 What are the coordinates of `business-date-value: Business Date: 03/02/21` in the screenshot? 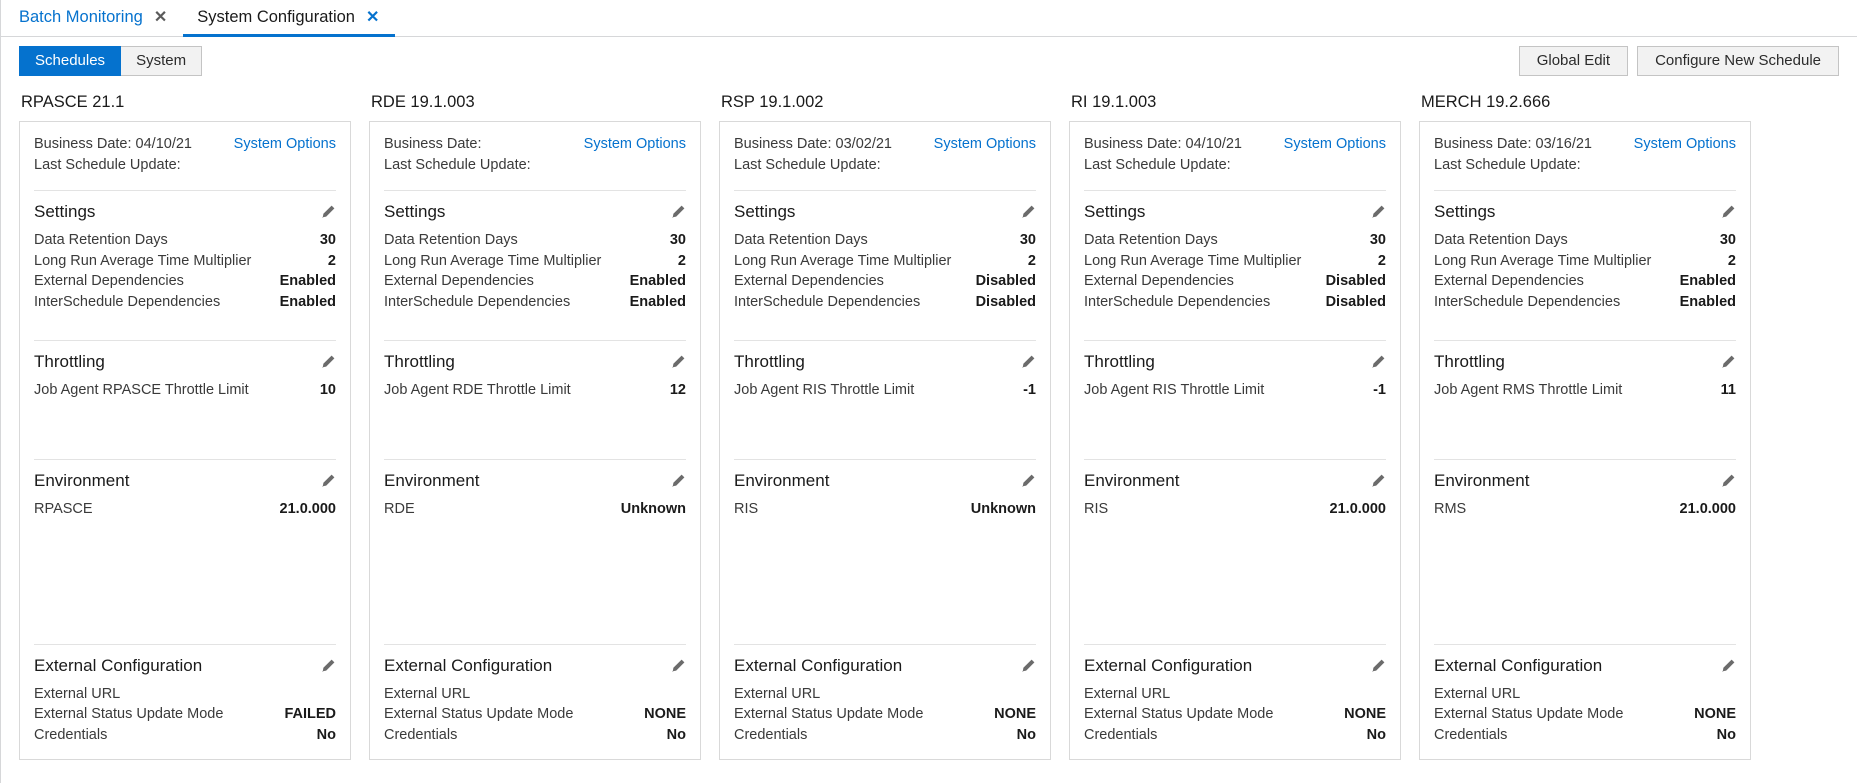 It's located at (813, 144).